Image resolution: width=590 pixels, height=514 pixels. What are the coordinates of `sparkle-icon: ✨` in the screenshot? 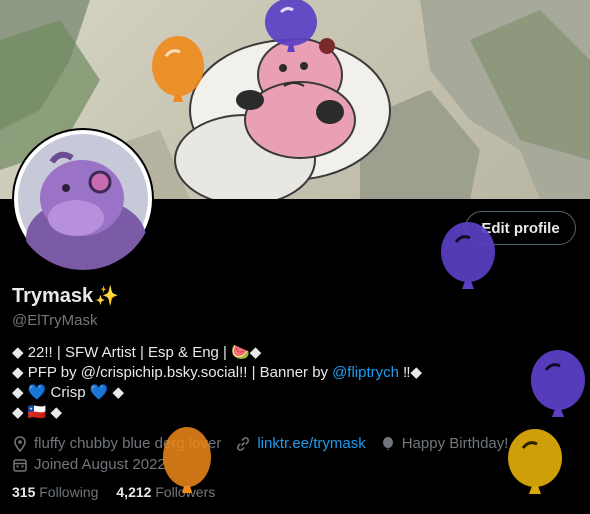 It's located at (107, 296).